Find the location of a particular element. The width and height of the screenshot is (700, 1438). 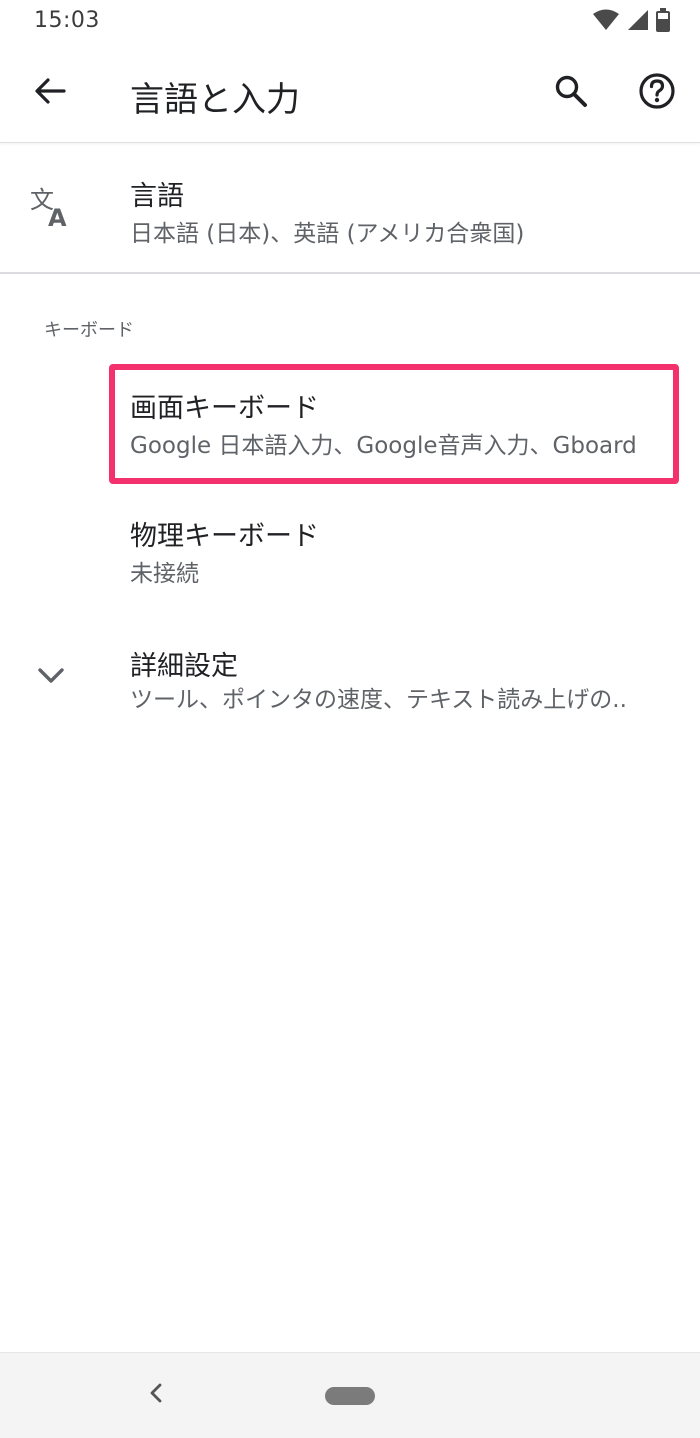

advanced-summary: ツール、ポインタの速度、テキスト読み上げの.. is located at coordinates (378, 700).